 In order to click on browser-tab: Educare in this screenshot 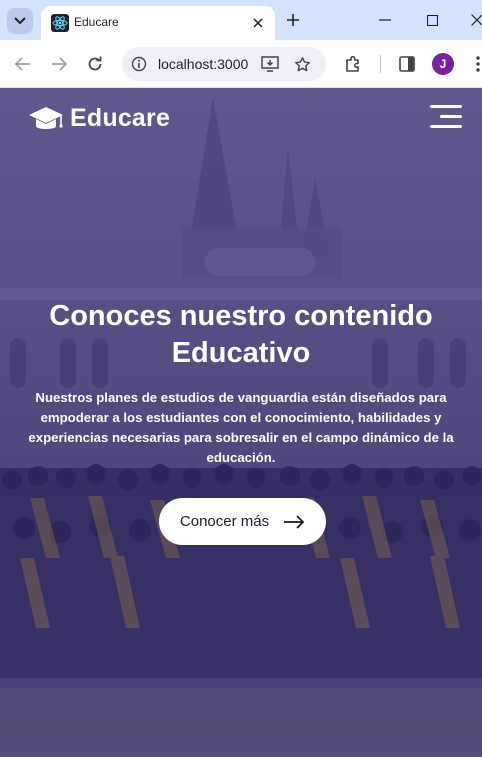, I will do `click(158, 23)`.